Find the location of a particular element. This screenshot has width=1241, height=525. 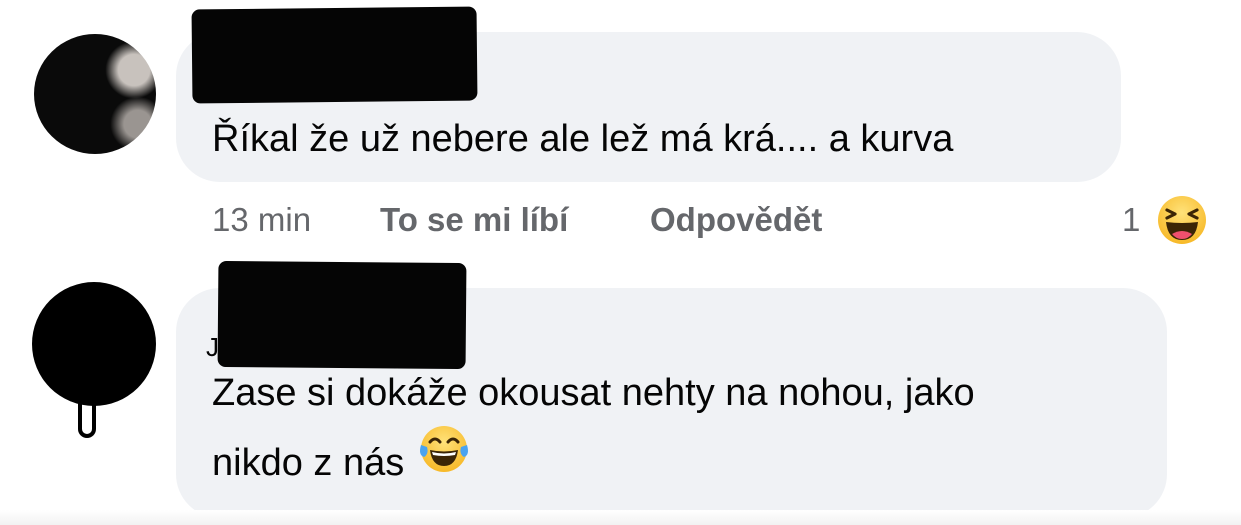

comment-timestamp: 13 min is located at coordinates (261, 220).